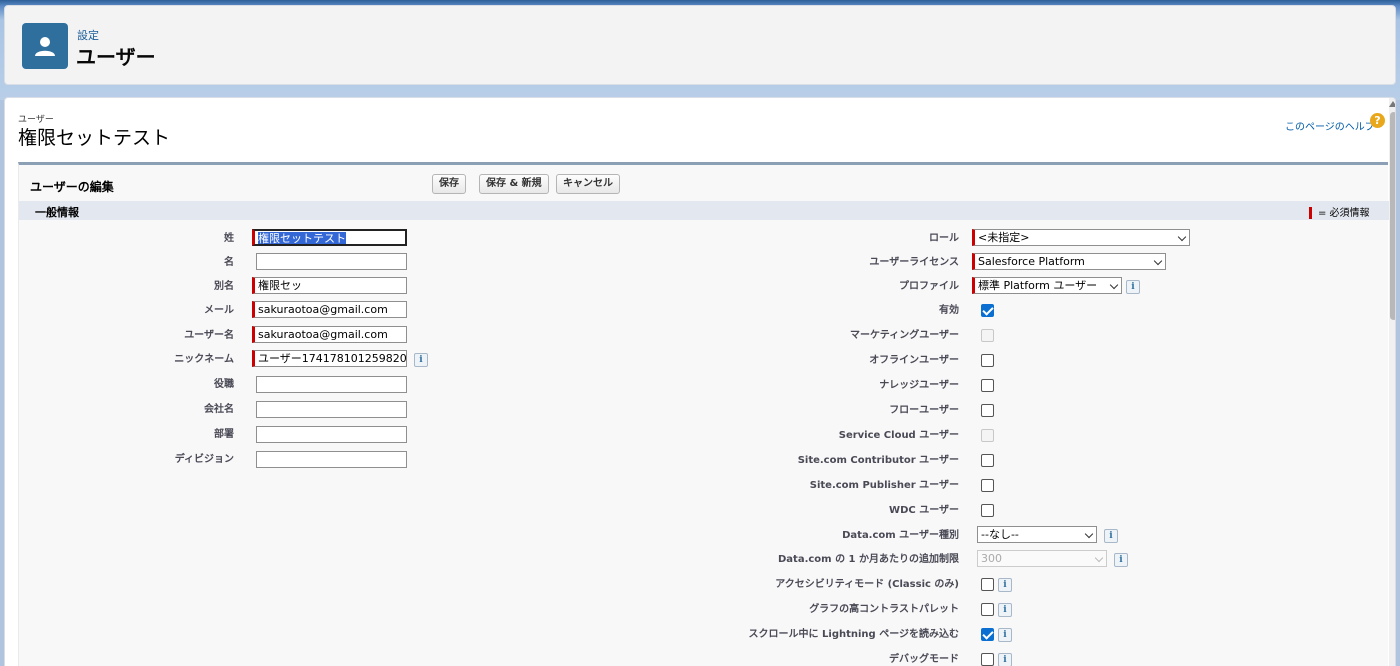 This screenshot has height=666, width=1400. Describe the element at coordinates (987, 435) in the screenshot. I see `service-cloud-user-checkbox` at that location.